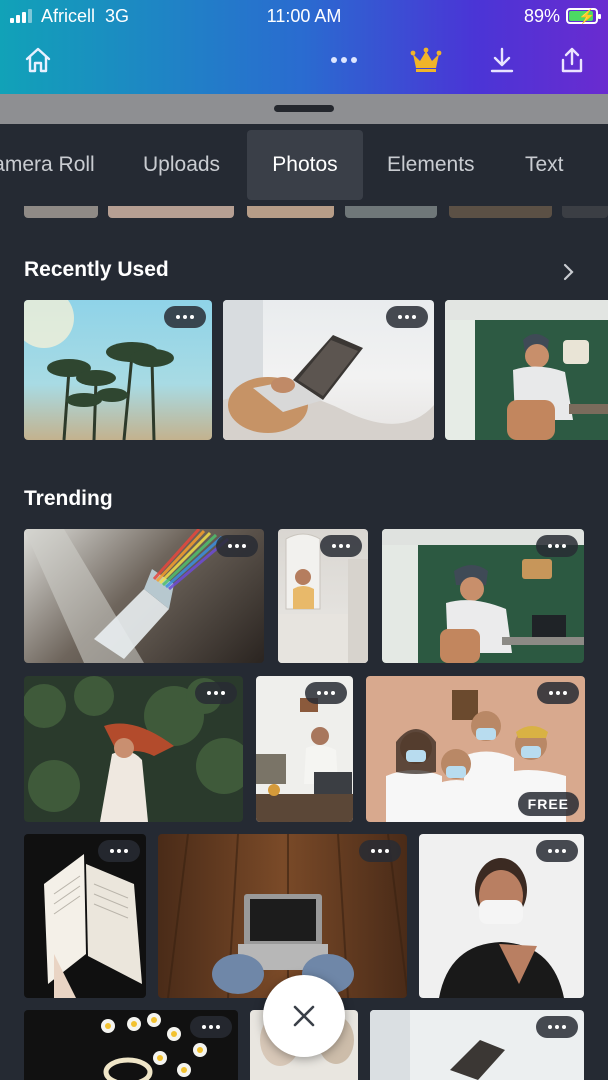 The height and width of the screenshot is (1080, 608). Describe the element at coordinates (282, 916) in the screenshot. I see `photo-laptop-floor` at that location.